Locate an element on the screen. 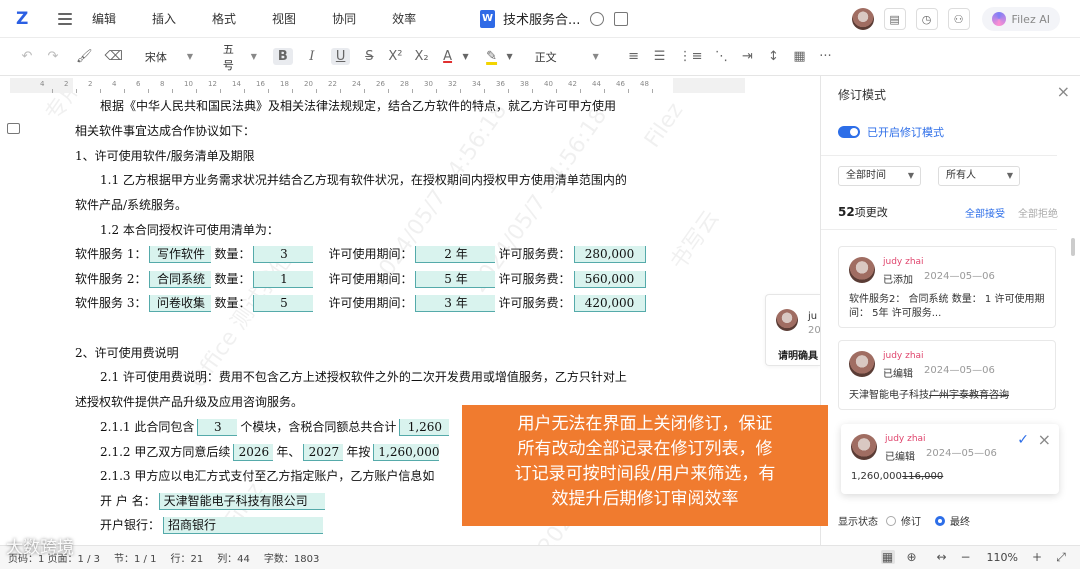 Image resolution: width=1080 pixels, height=569 pixels. zoom-in-icon: + is located at coordinates (1037, 557).